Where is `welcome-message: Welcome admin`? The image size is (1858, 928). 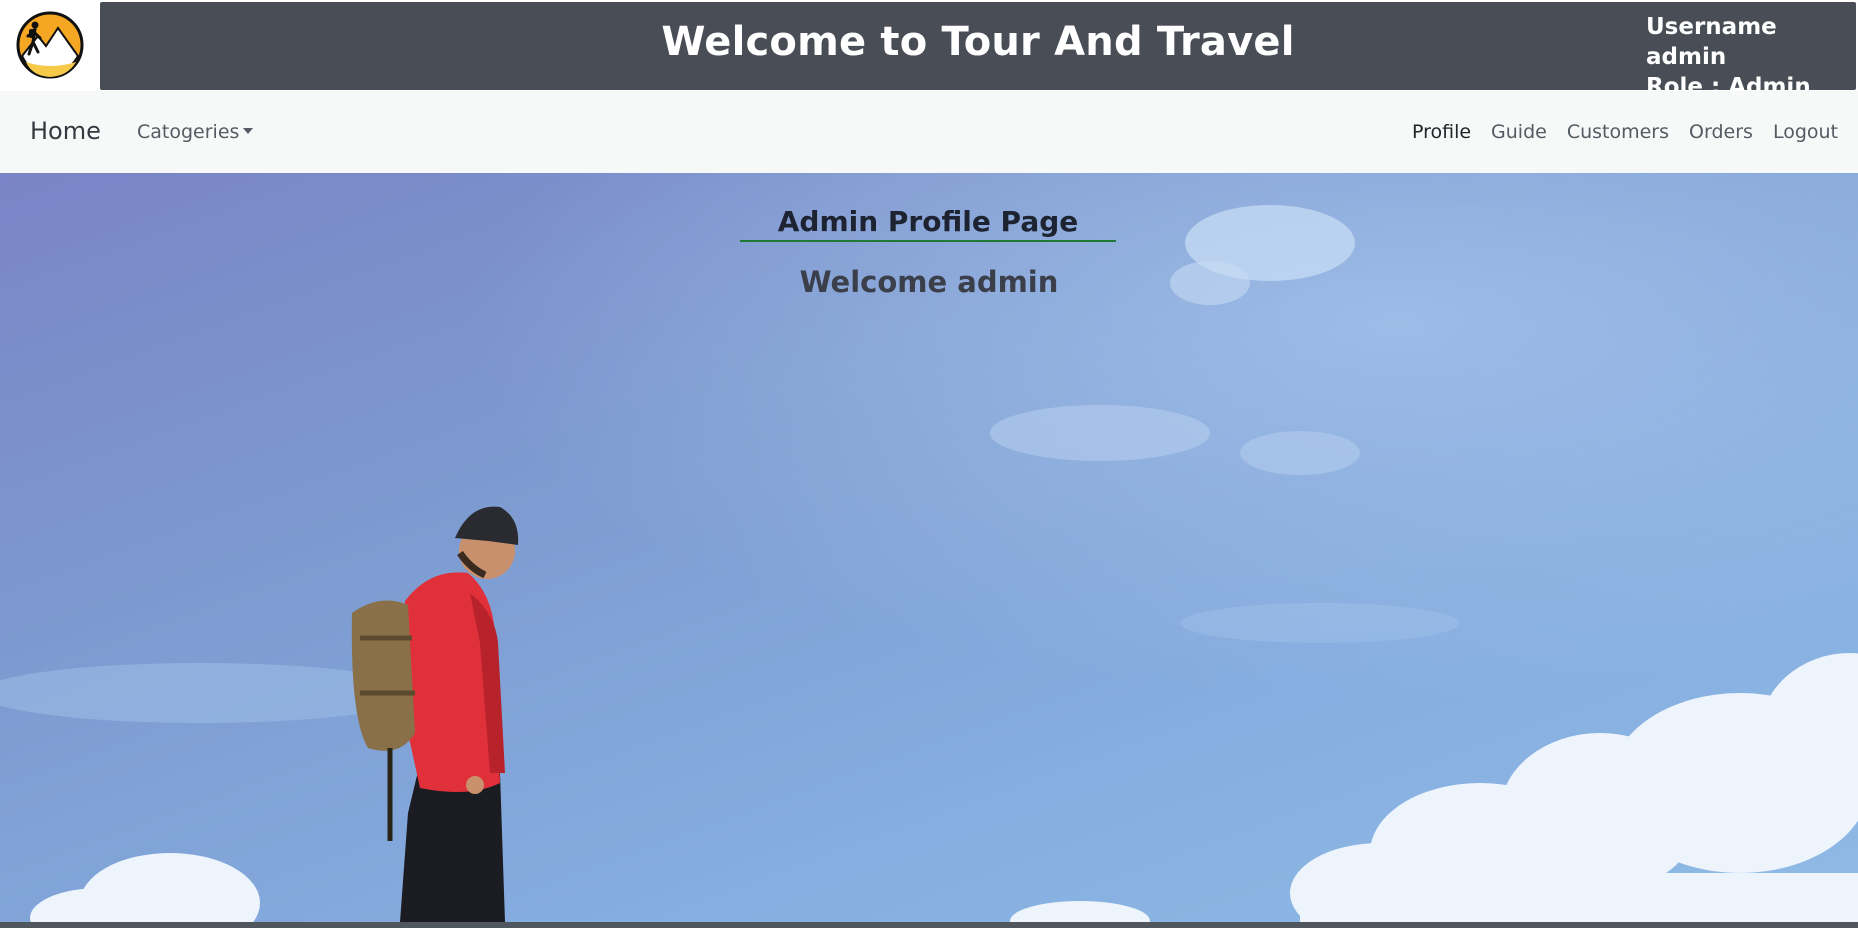
welcome-message: Welcome admin is located at coordinates (929, 282).